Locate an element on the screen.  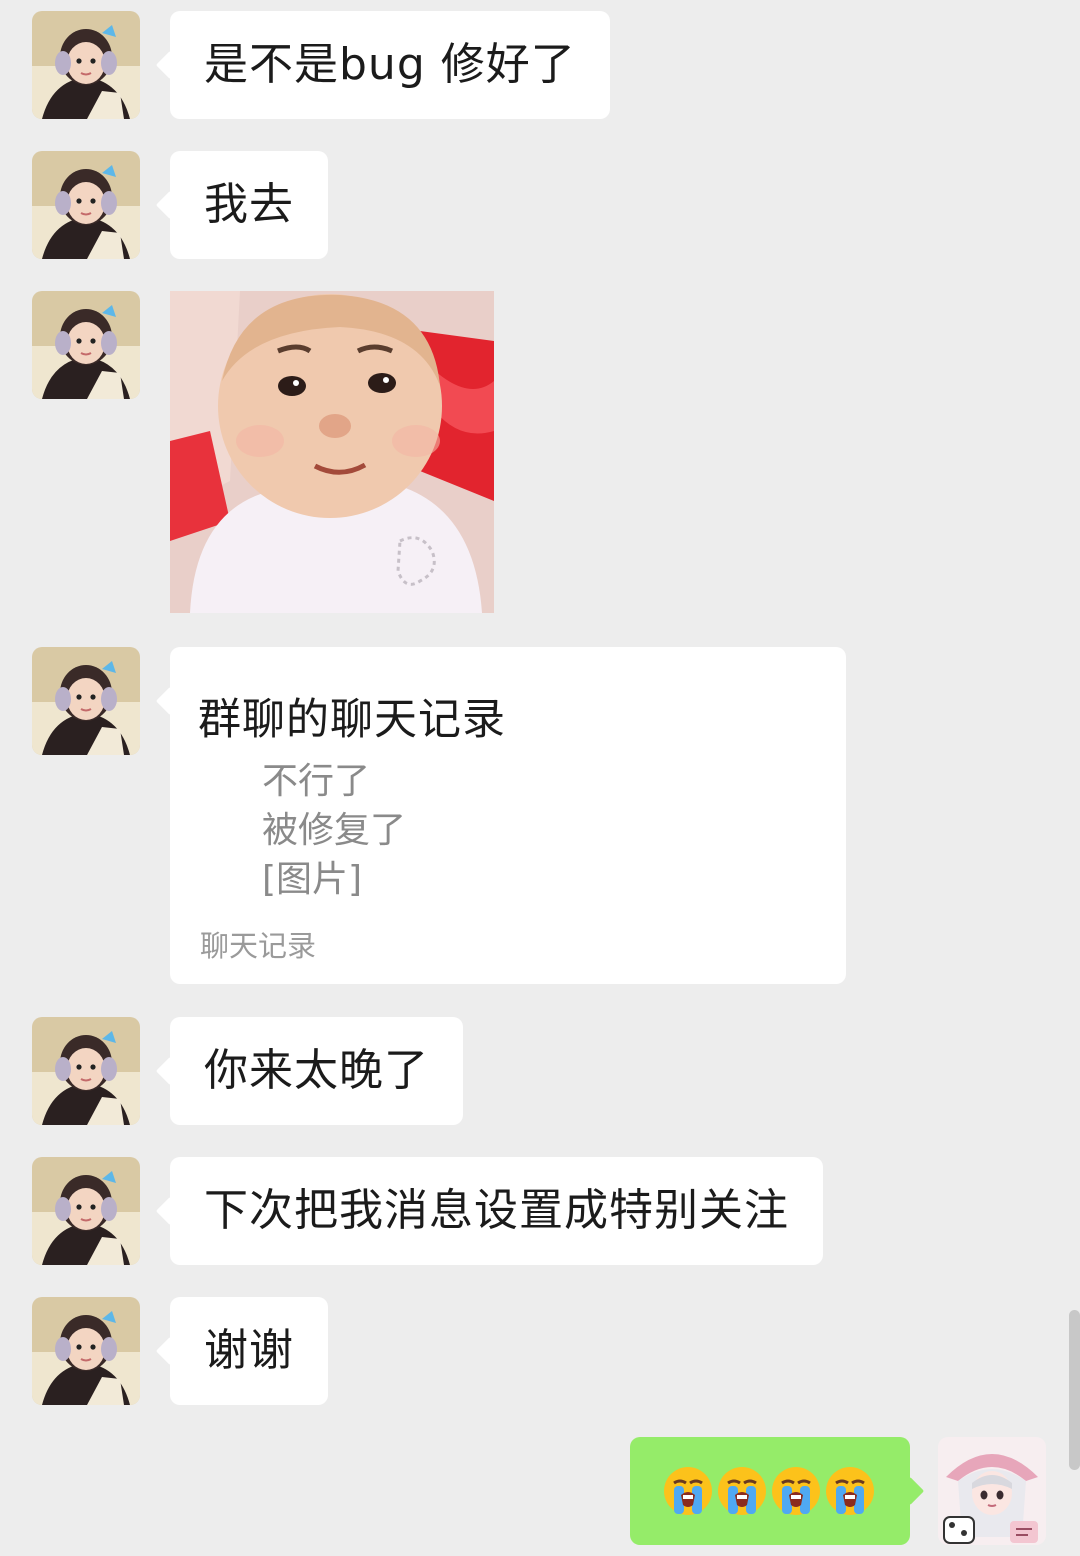
message-text: 谢谢 is located at coordinates (249, 1350).